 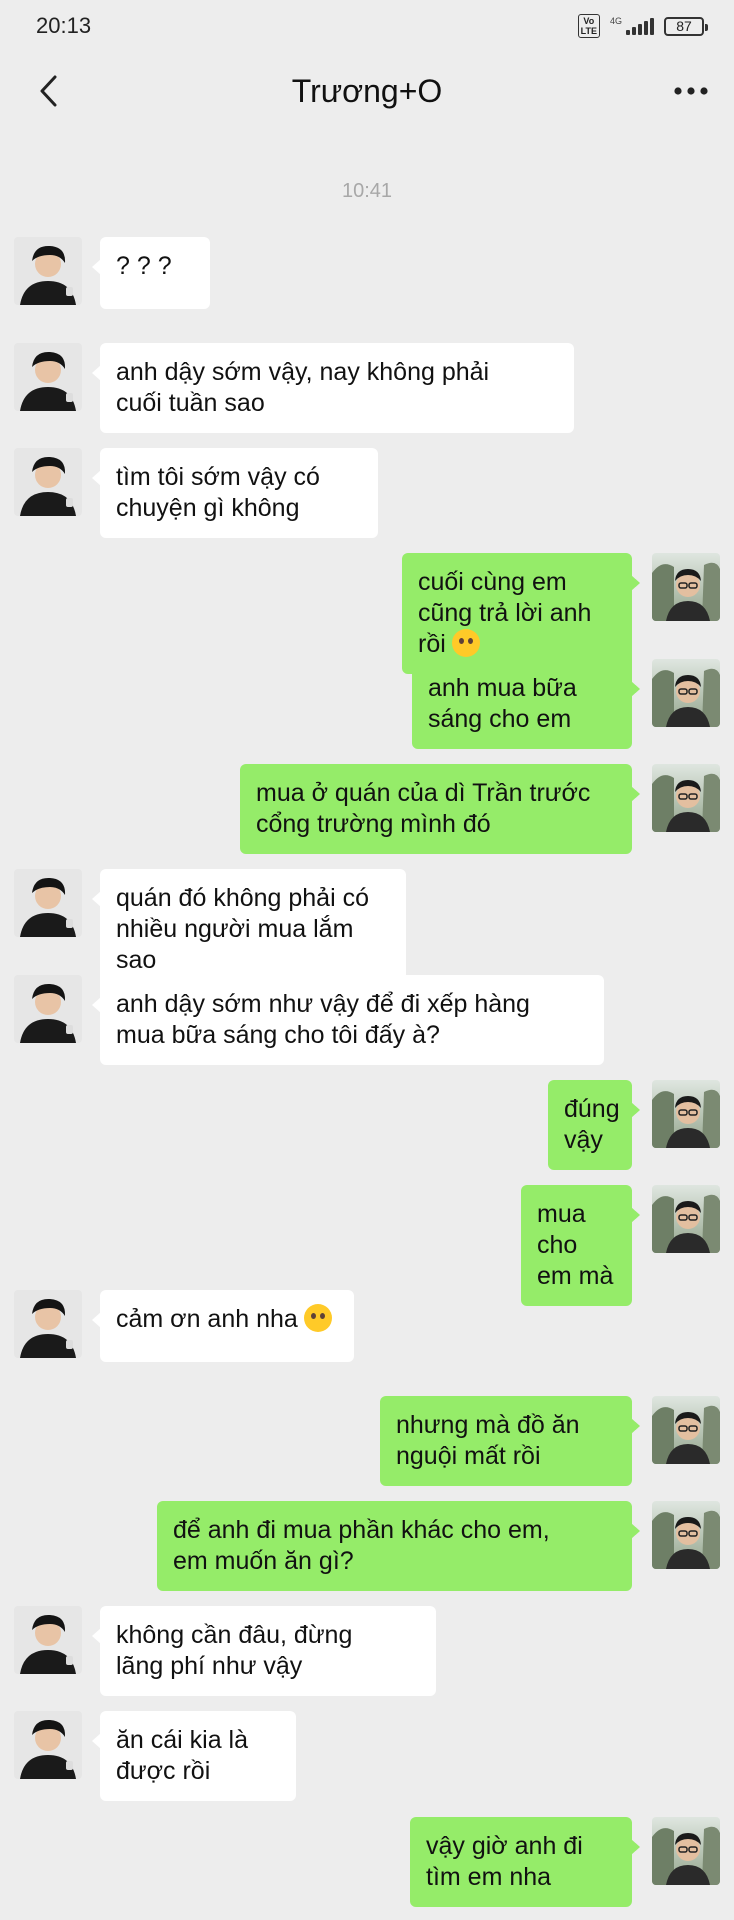 I want to click on outgoing-message: nhưng mà đồ ăn nguội mất rồi, so click(x=510, y=1441).